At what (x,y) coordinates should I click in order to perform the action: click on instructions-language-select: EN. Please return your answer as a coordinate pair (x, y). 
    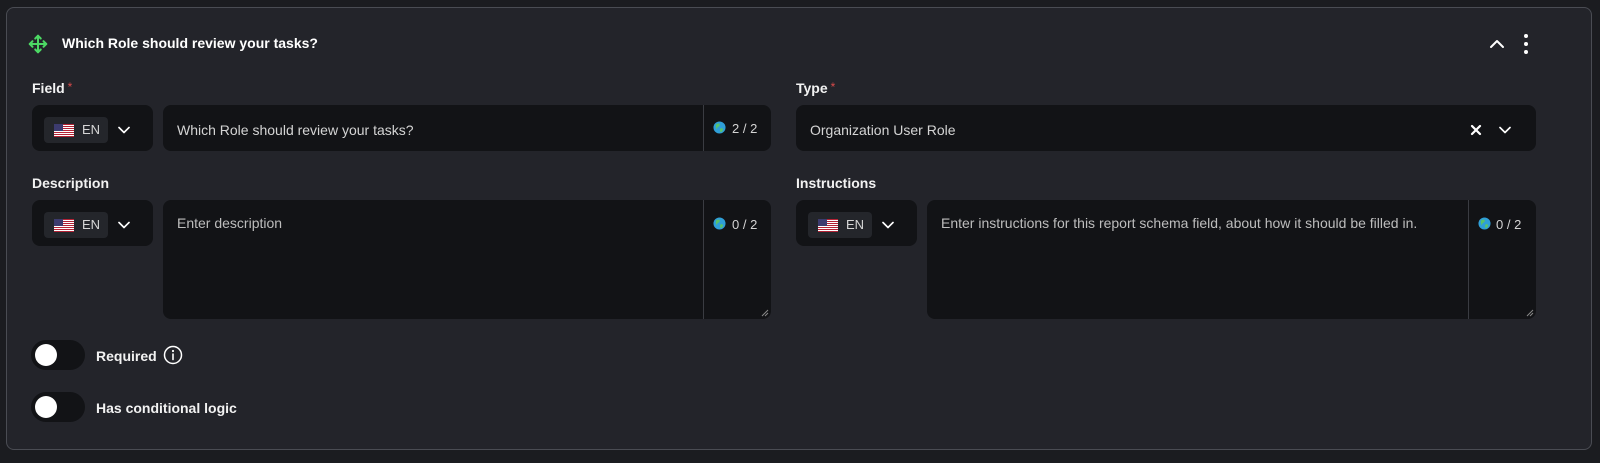
    Looking at the image, I should click on (856, 223).